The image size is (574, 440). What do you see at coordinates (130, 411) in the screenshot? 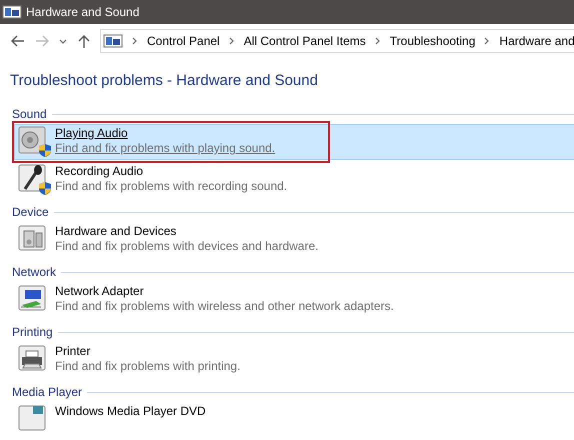
I see `item-title: Windows Media Player DVD` at bounding box center [130, 411].